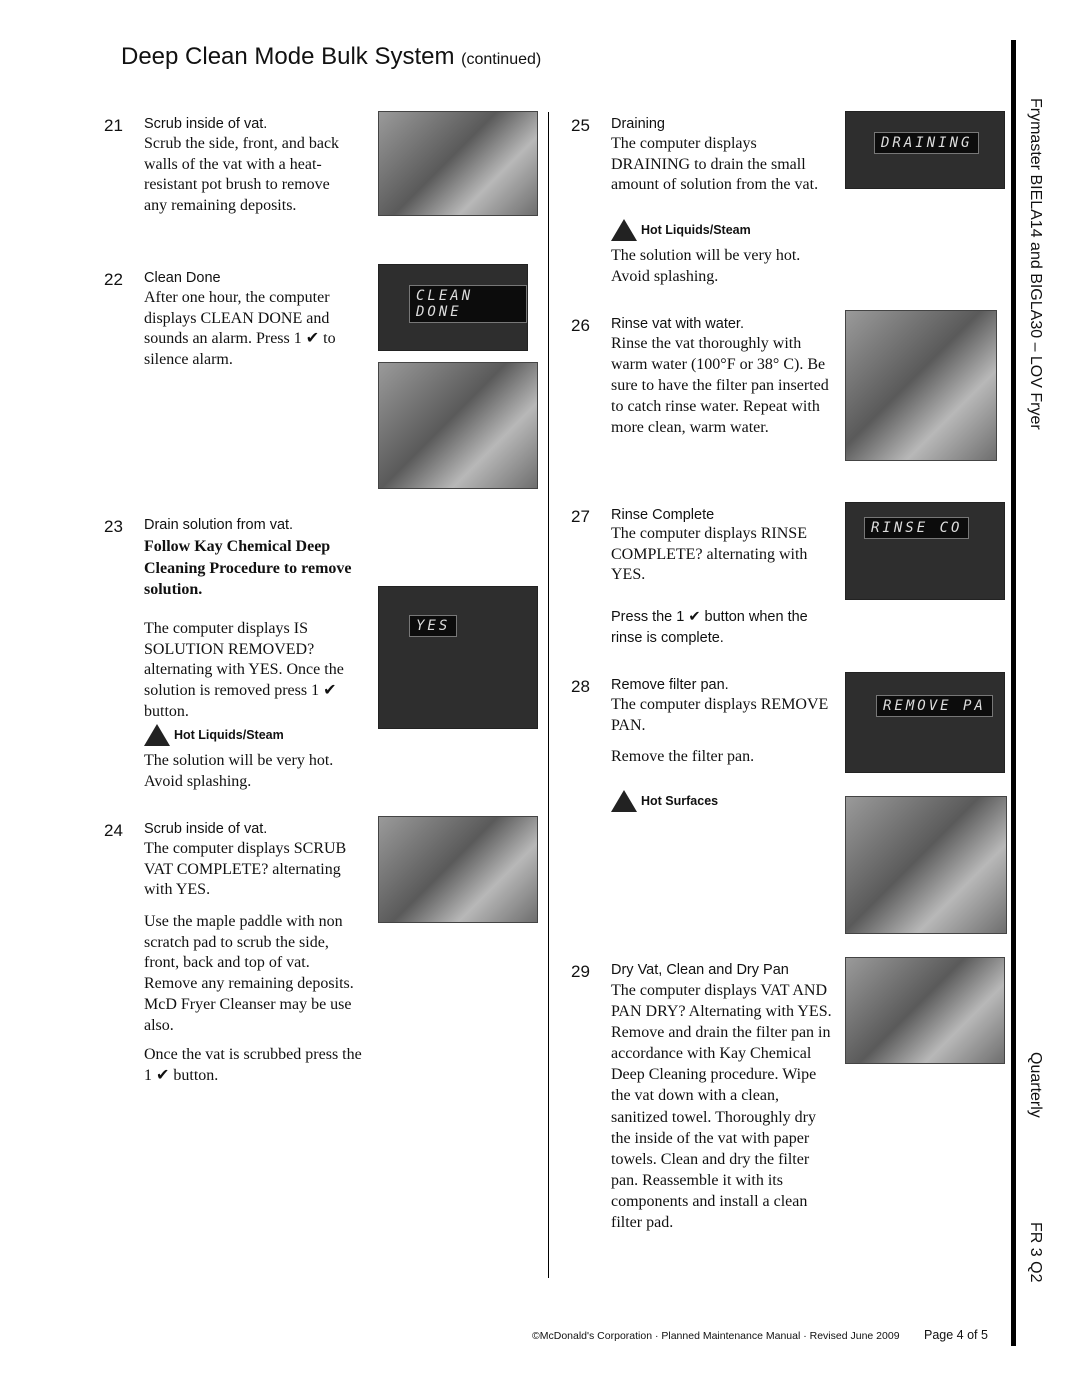  I want to click on step-number: 28, so click(580, 686).